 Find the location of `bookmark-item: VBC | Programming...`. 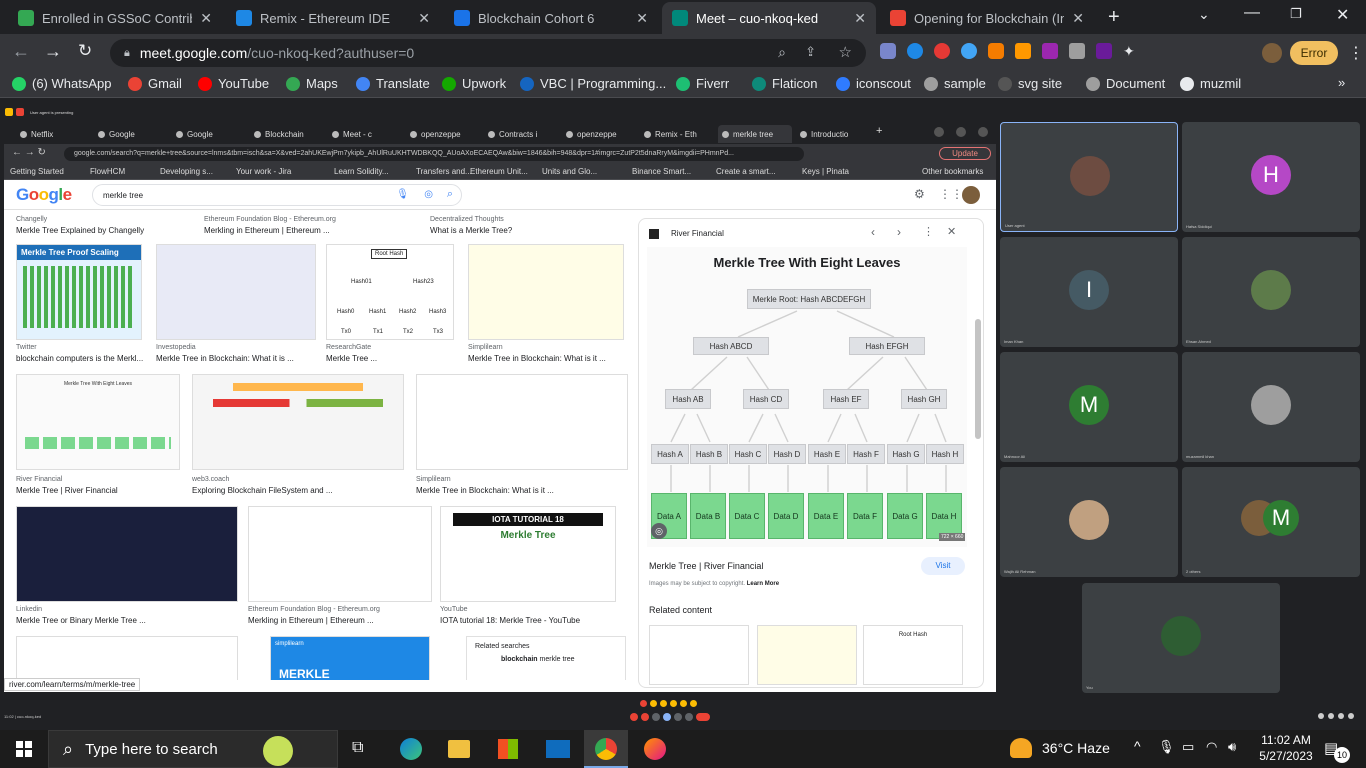

bookmark-item: VBC | Programming... is located at coordinates (593, 83).